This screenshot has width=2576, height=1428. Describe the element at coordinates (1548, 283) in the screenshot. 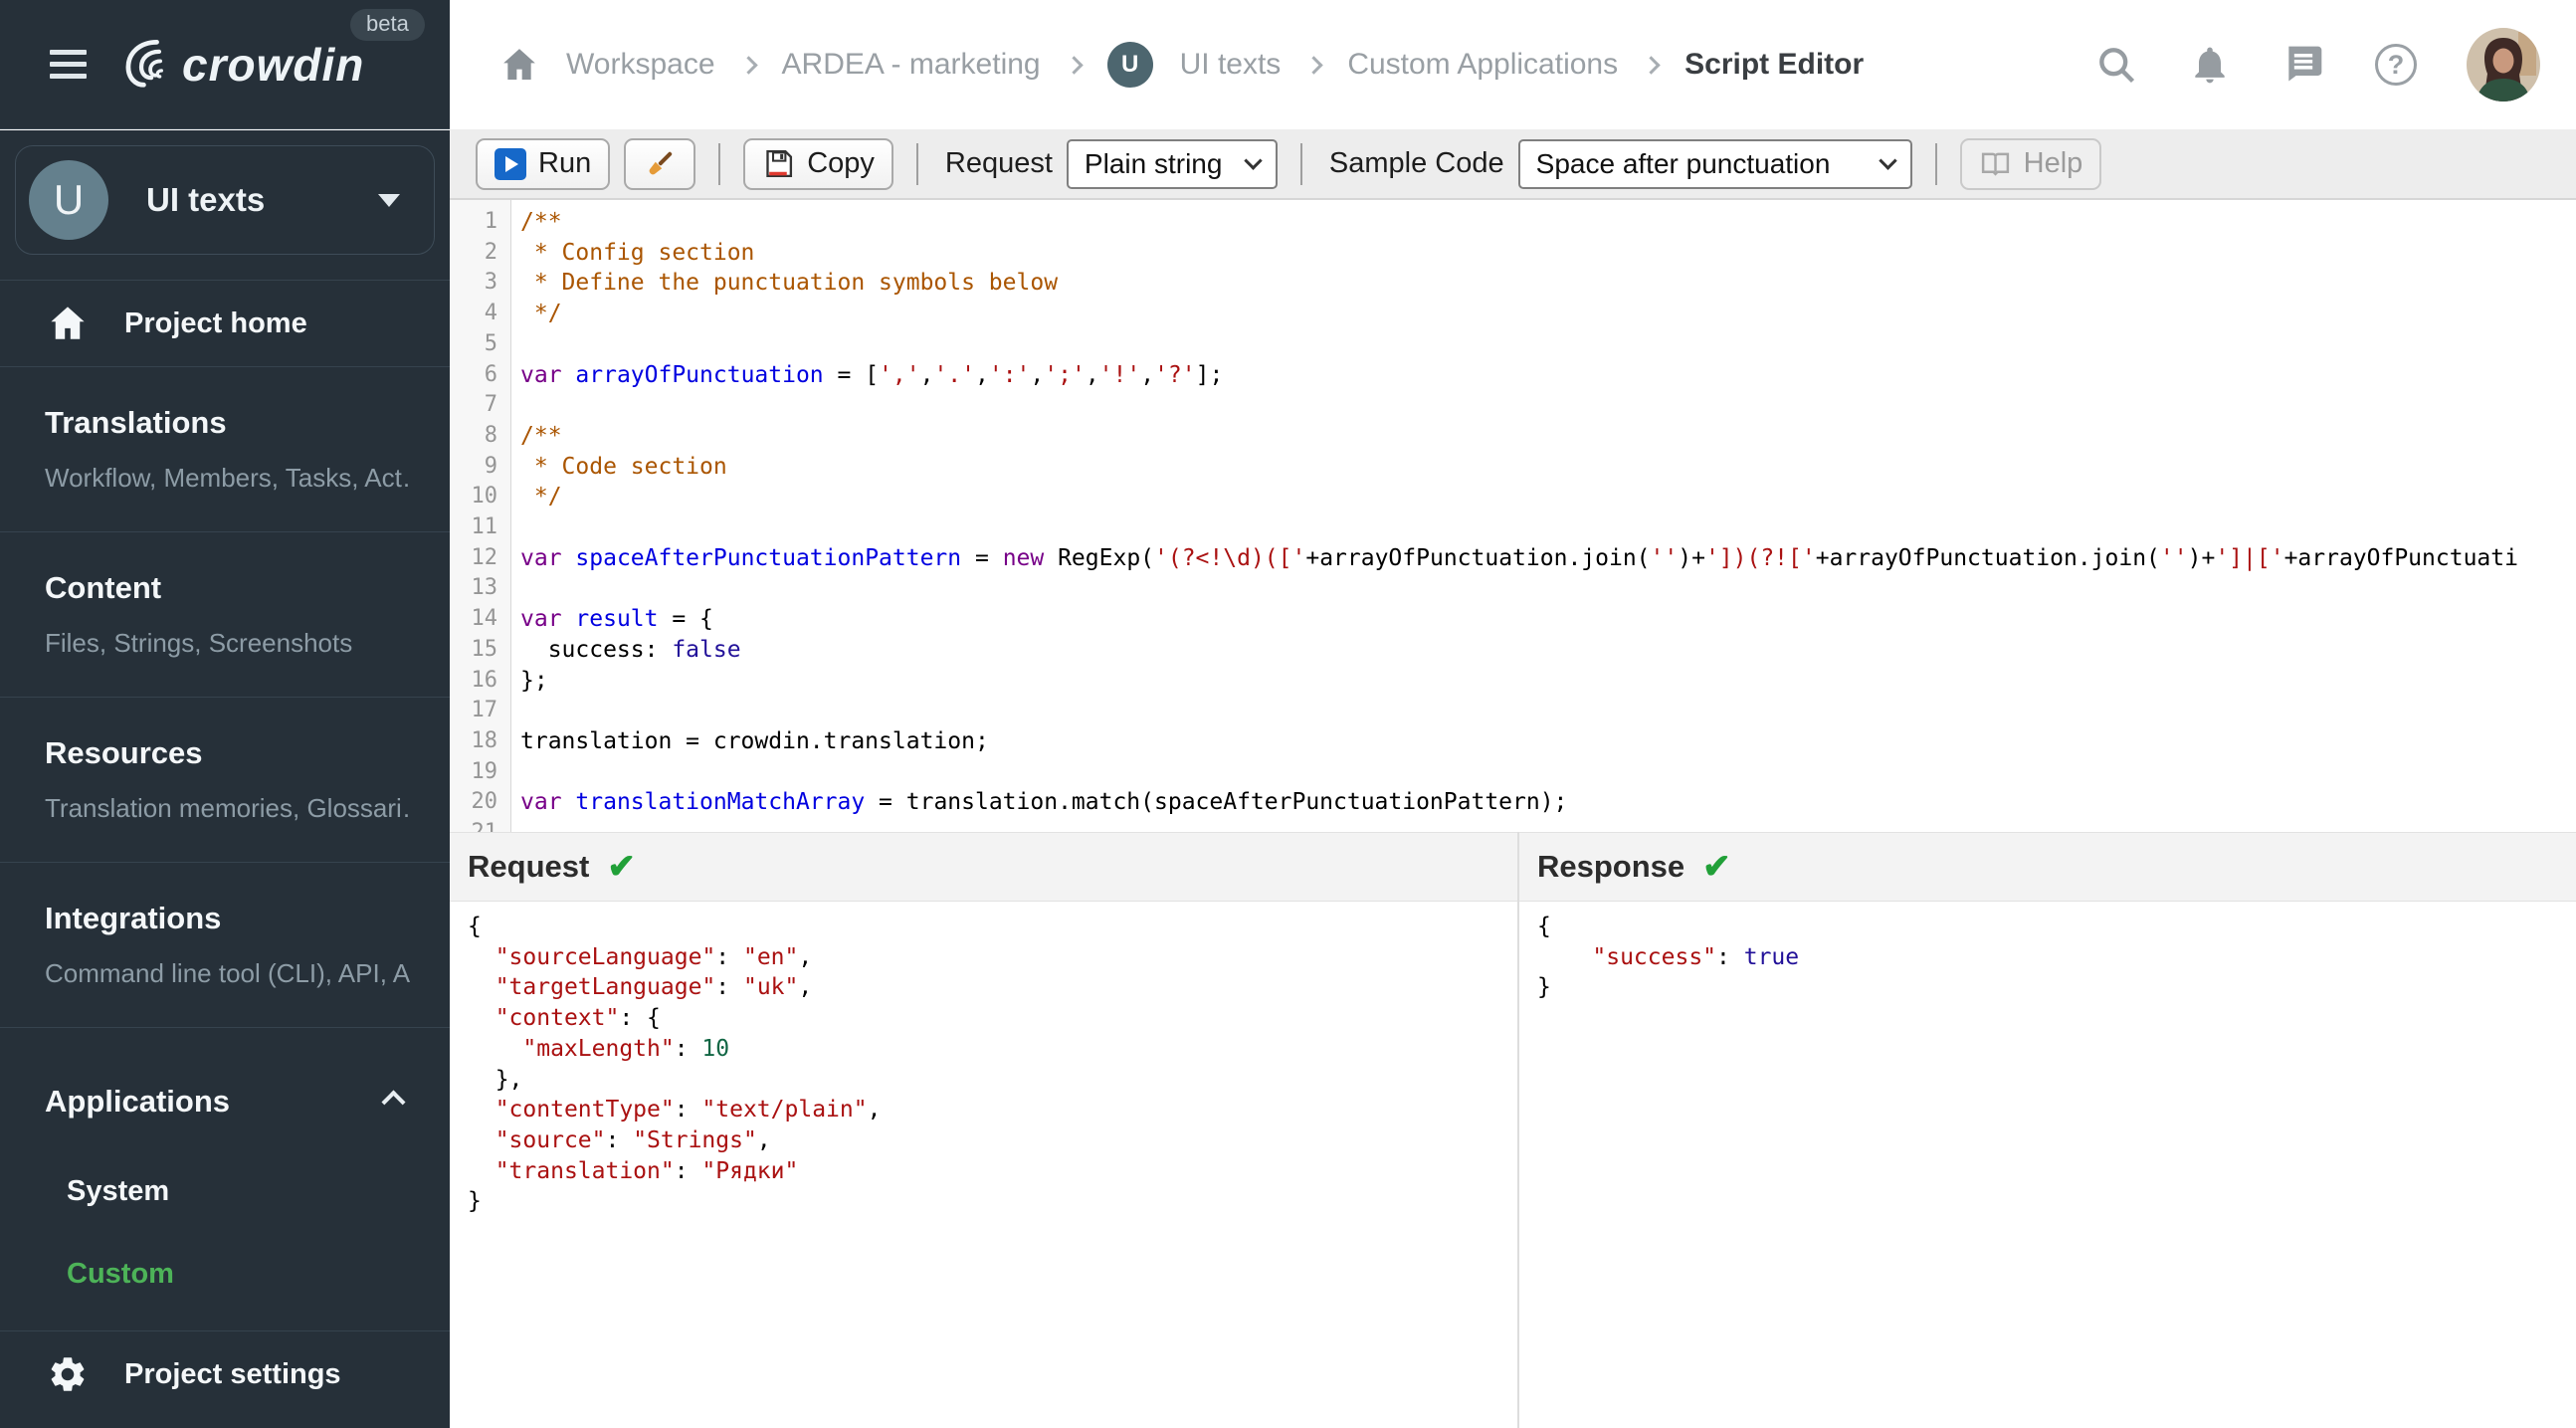

I see `code-line: * Define the punctuation symbols below` at that location.